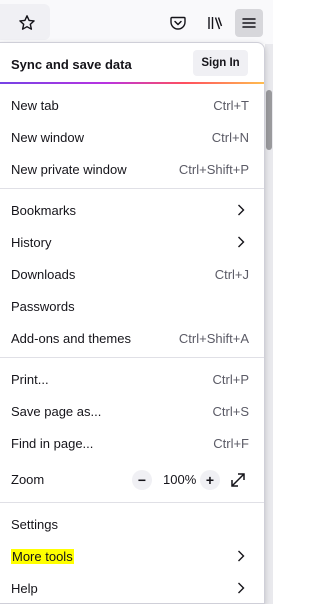 Image resolution: width=320 pixels, height=604 pixels. I want to click on menu-item-save-page-as: Save page as... Ctrl+S, so click(132, 411).